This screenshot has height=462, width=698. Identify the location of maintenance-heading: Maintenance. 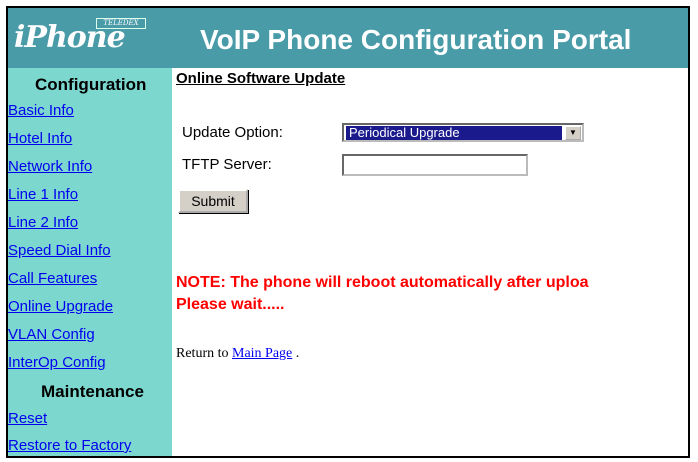
(92, 391).